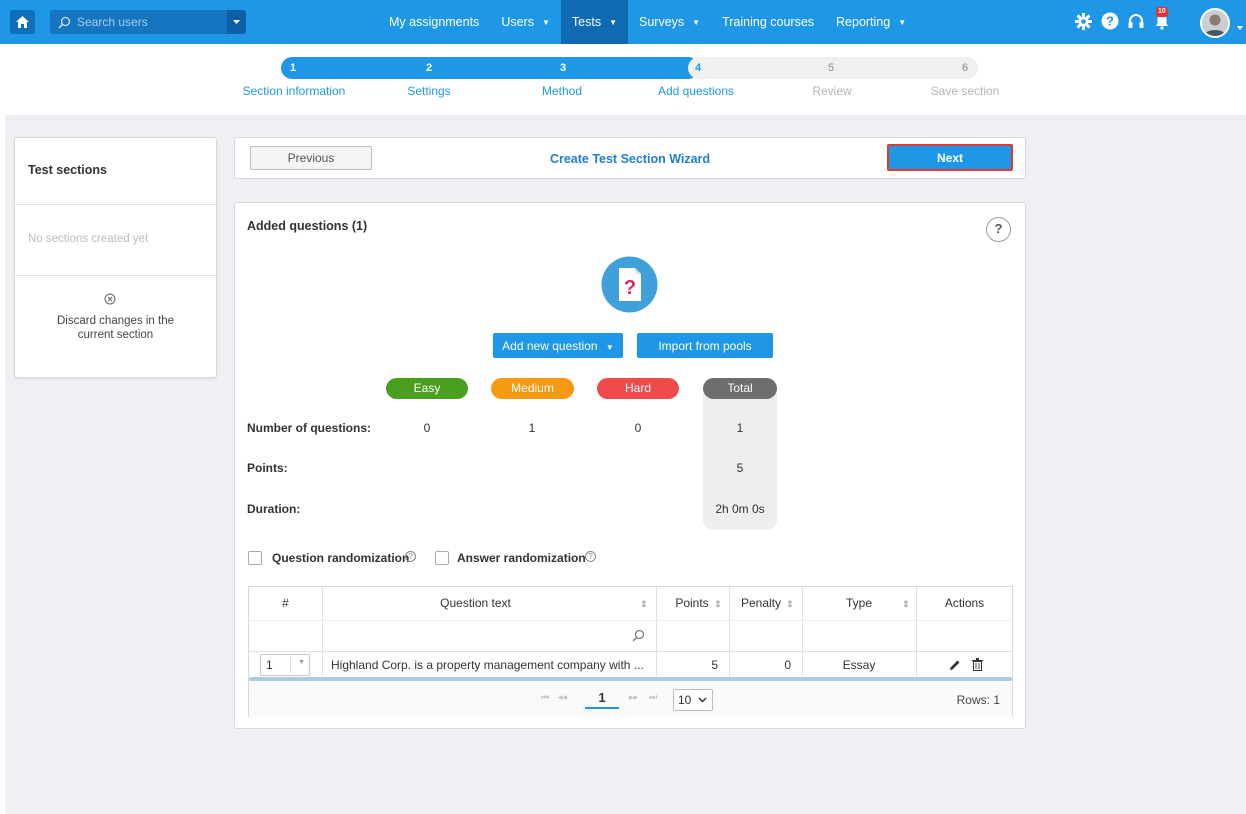 This screenshot has width=1246, height=814. What do you see at coordinates (269, 665) in the screenshot?
I see `row-number: 1` at bounding box center [269, 665].